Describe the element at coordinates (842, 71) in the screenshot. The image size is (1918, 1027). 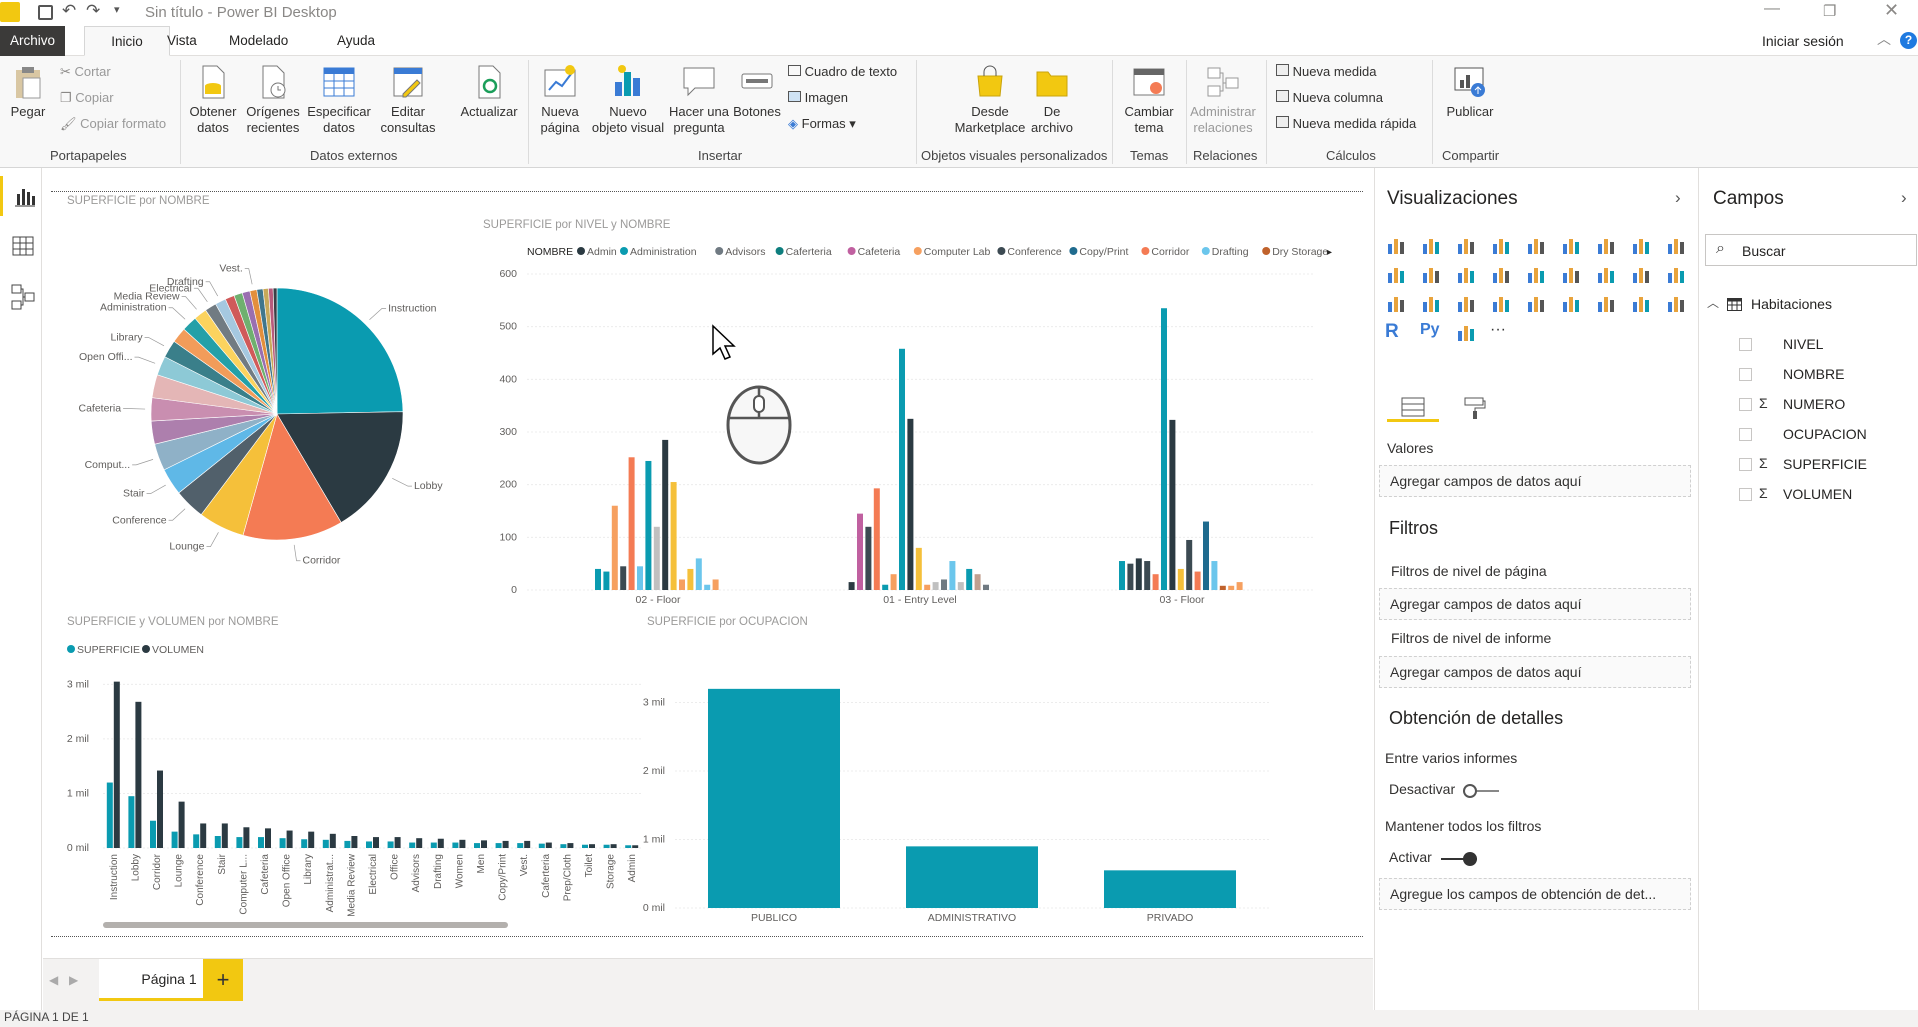
I see `textbox-button: Cuadro de texto` at that location.